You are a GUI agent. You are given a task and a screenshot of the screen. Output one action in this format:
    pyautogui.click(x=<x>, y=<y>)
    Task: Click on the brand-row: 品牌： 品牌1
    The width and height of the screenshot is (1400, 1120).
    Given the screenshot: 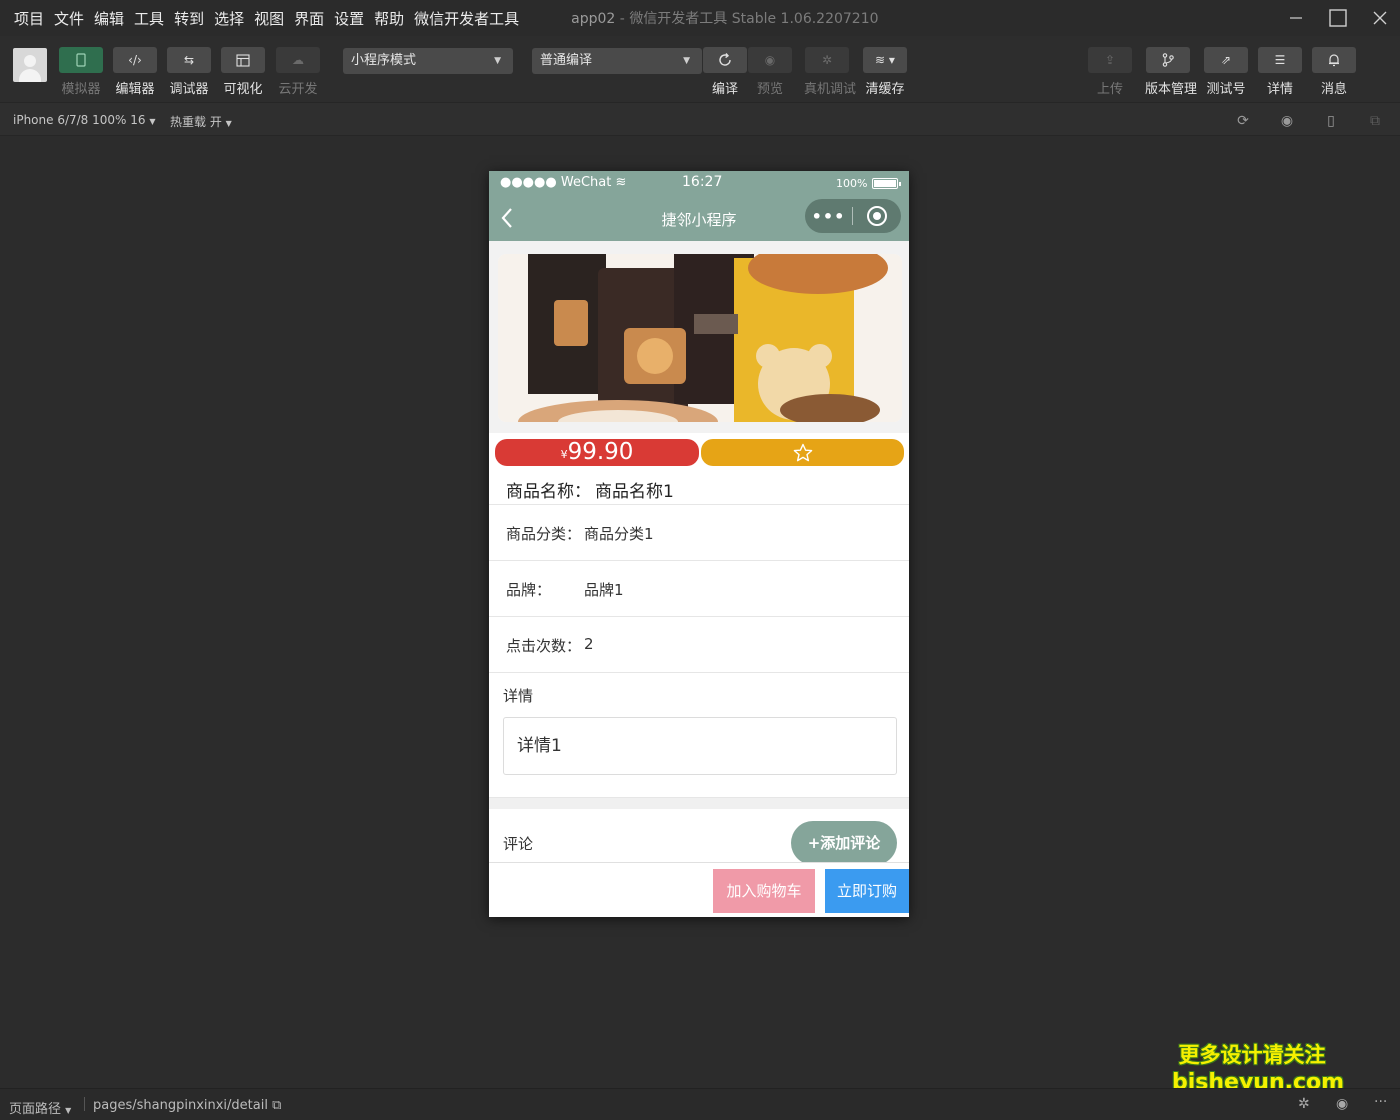 What is the action you would take?
    pyautogui.click(x=699, y=589)
    